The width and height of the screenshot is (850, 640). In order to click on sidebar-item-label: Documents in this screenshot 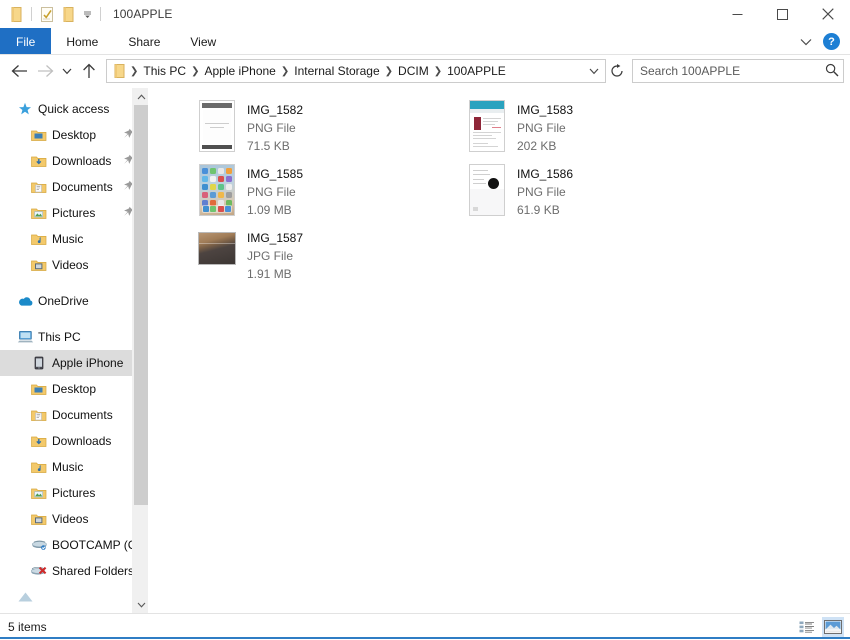, I will do `click(82, 187)`.